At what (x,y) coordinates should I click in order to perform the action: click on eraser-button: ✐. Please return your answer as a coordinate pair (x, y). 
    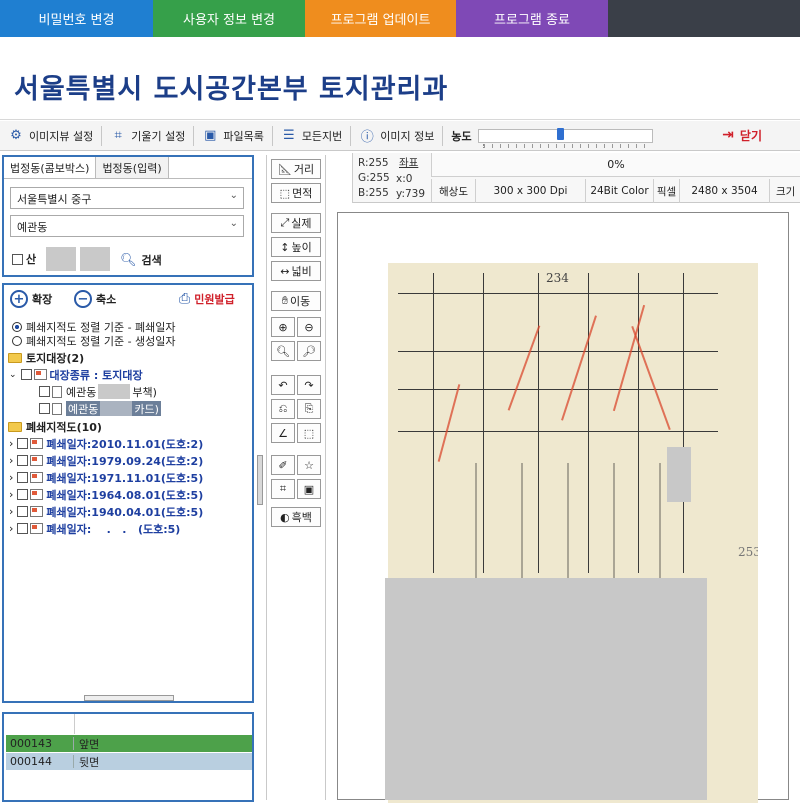
    Looking at the image, I should click on (283, 465).